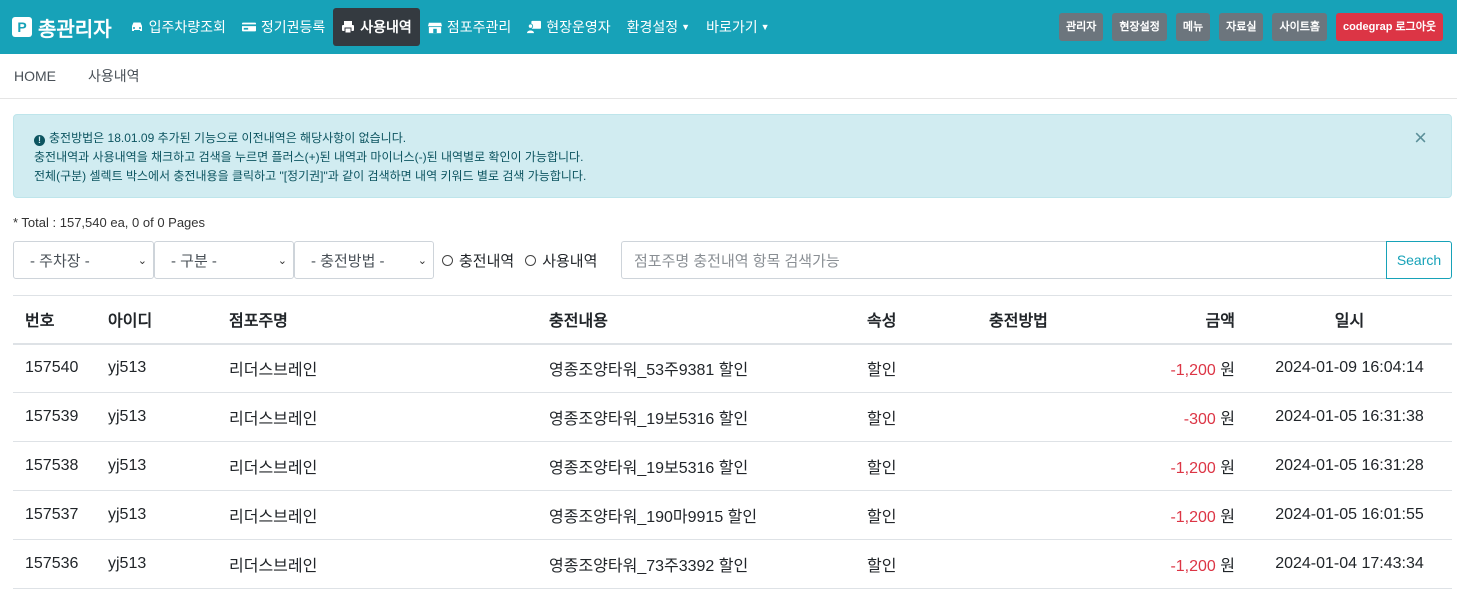  Describe the element at coordinates (62, 27) in the screenshot. I see `brand: P 총관리자` at that location.